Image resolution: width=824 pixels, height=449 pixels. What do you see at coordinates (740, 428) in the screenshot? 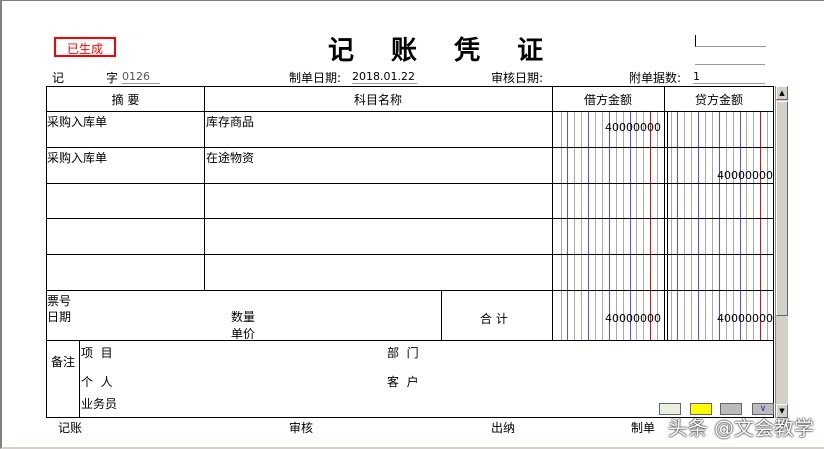
I see `watermark: 头条 @文会教学` at bounding box center [740, 428].